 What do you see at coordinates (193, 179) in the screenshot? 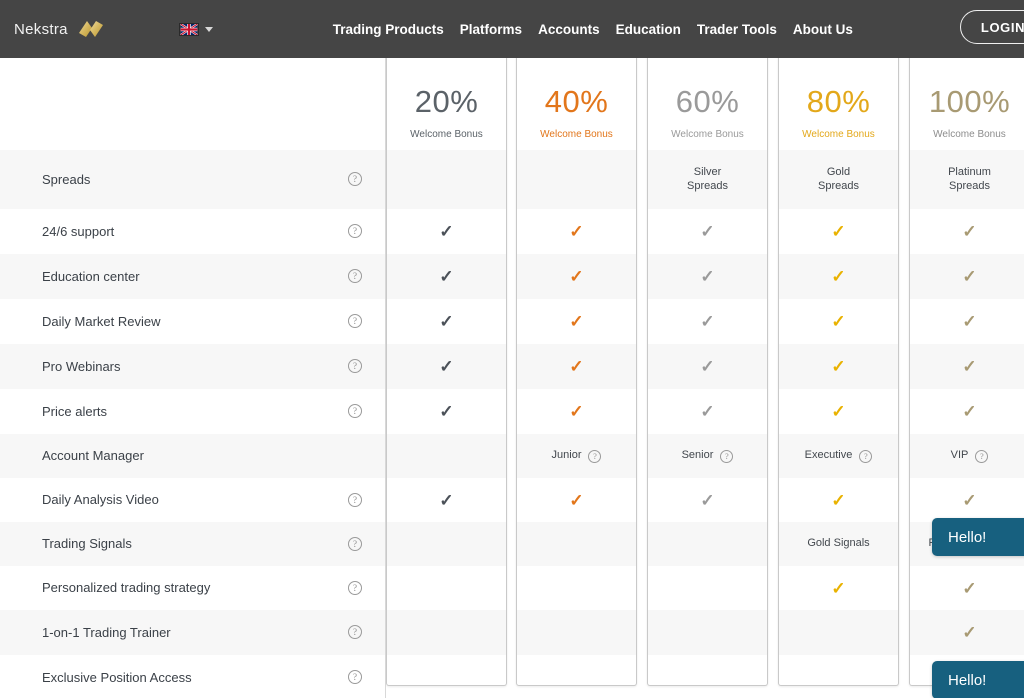
I see `feature-row: Spreads?` at bounding box center [193, 179].